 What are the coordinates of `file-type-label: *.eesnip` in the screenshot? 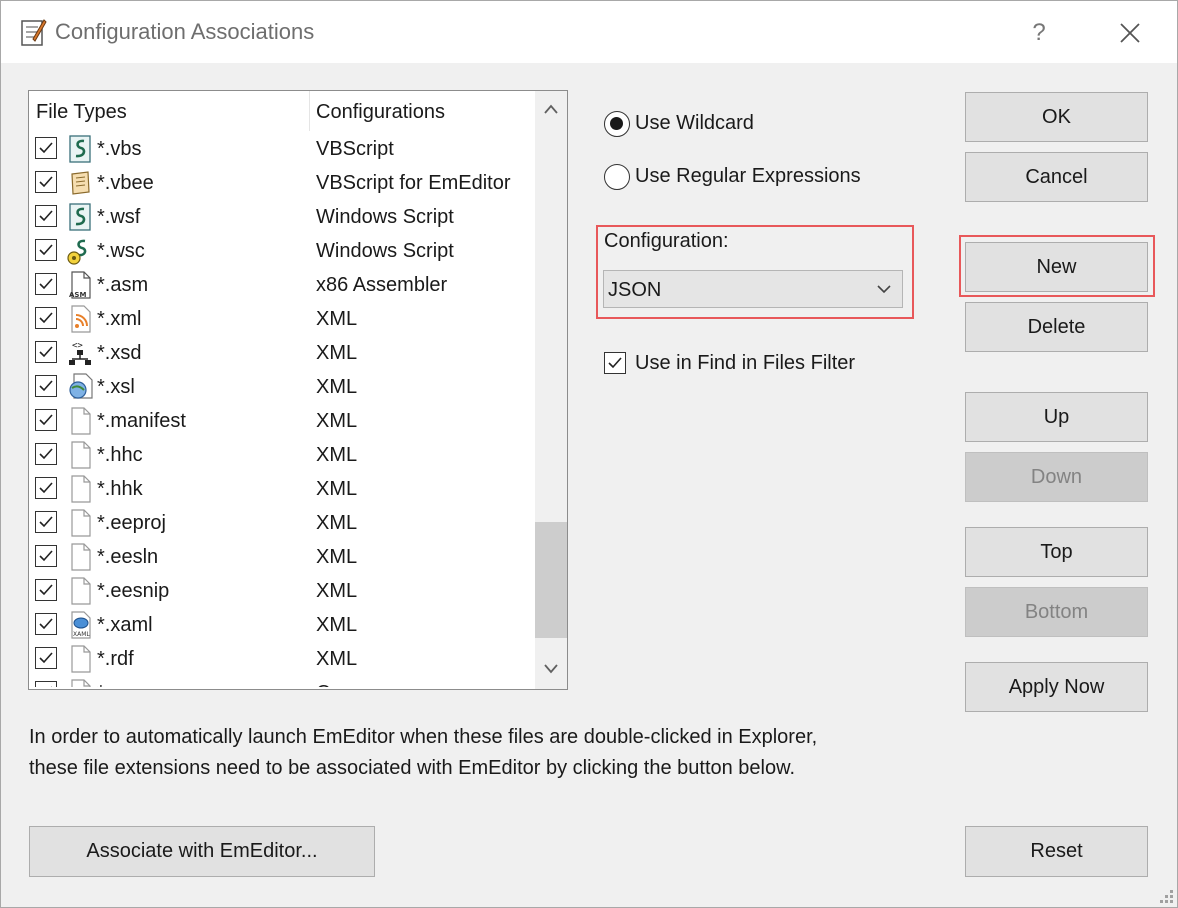 It's located at (133, 591).